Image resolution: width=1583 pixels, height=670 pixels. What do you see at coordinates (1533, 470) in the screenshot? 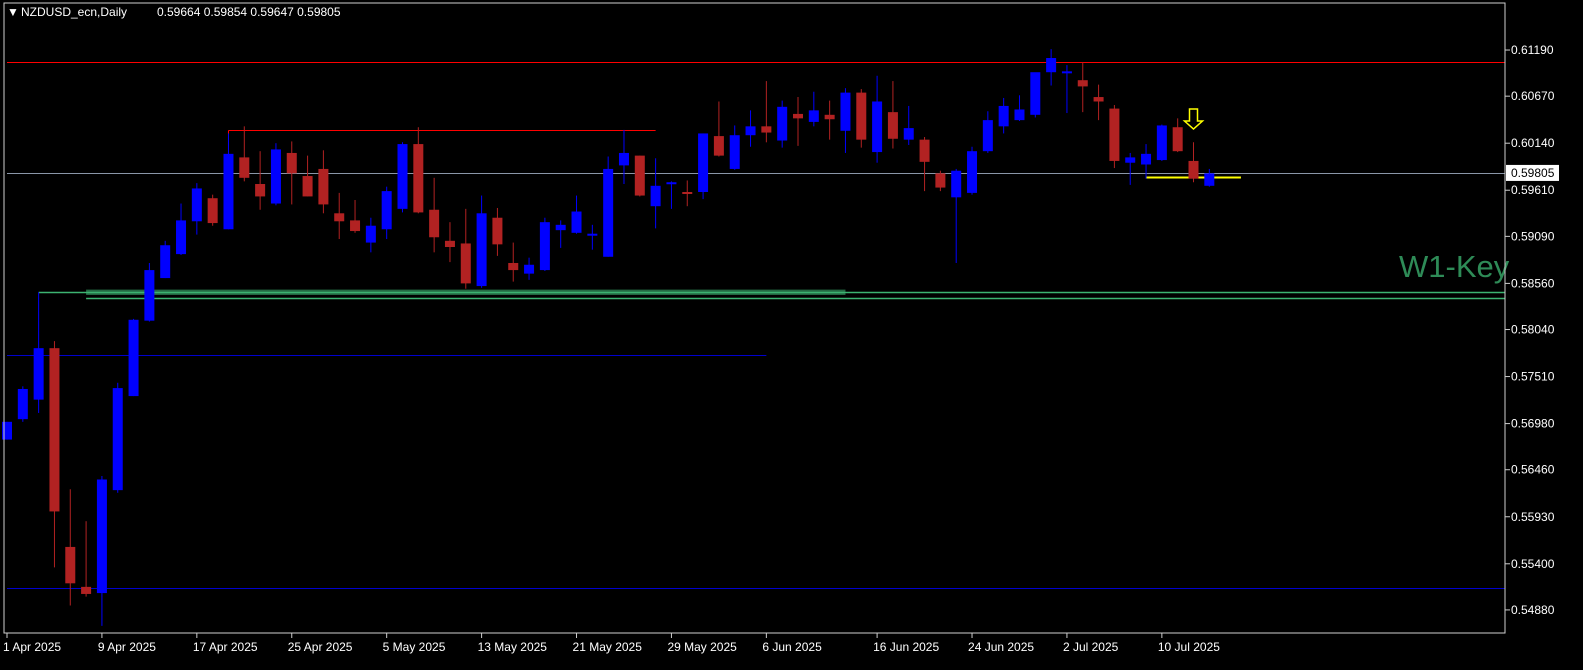
I see `y-tick-label: 0.56460` at bounding box center [1533, 470].